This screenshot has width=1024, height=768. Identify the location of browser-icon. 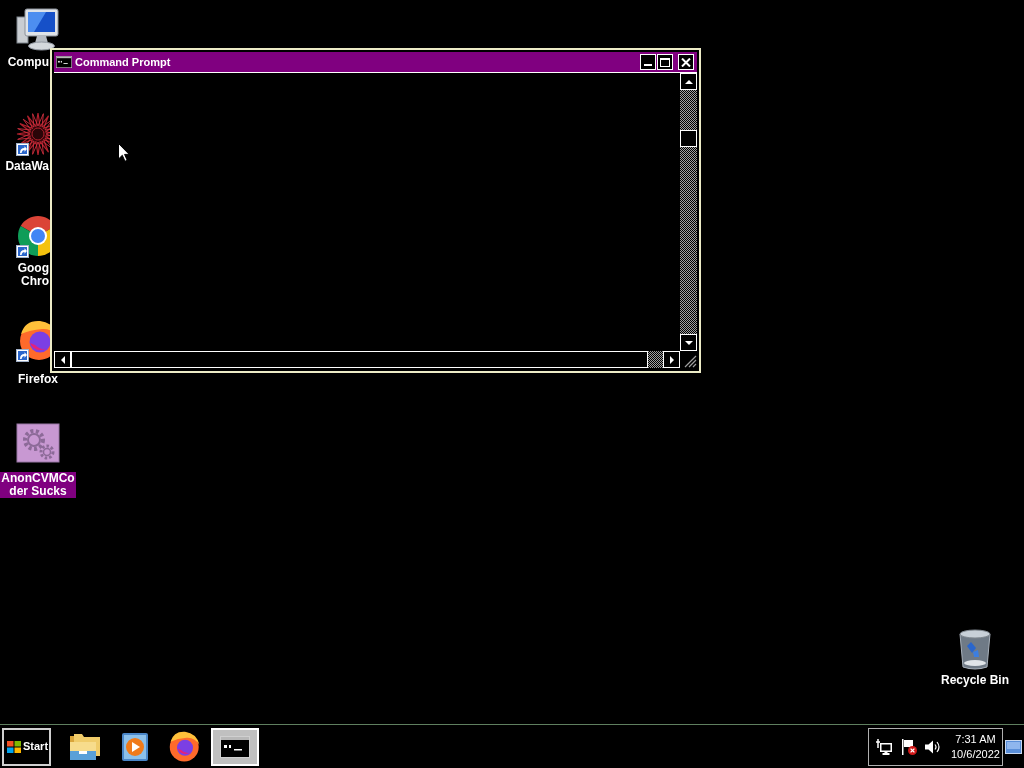
(185, 746).